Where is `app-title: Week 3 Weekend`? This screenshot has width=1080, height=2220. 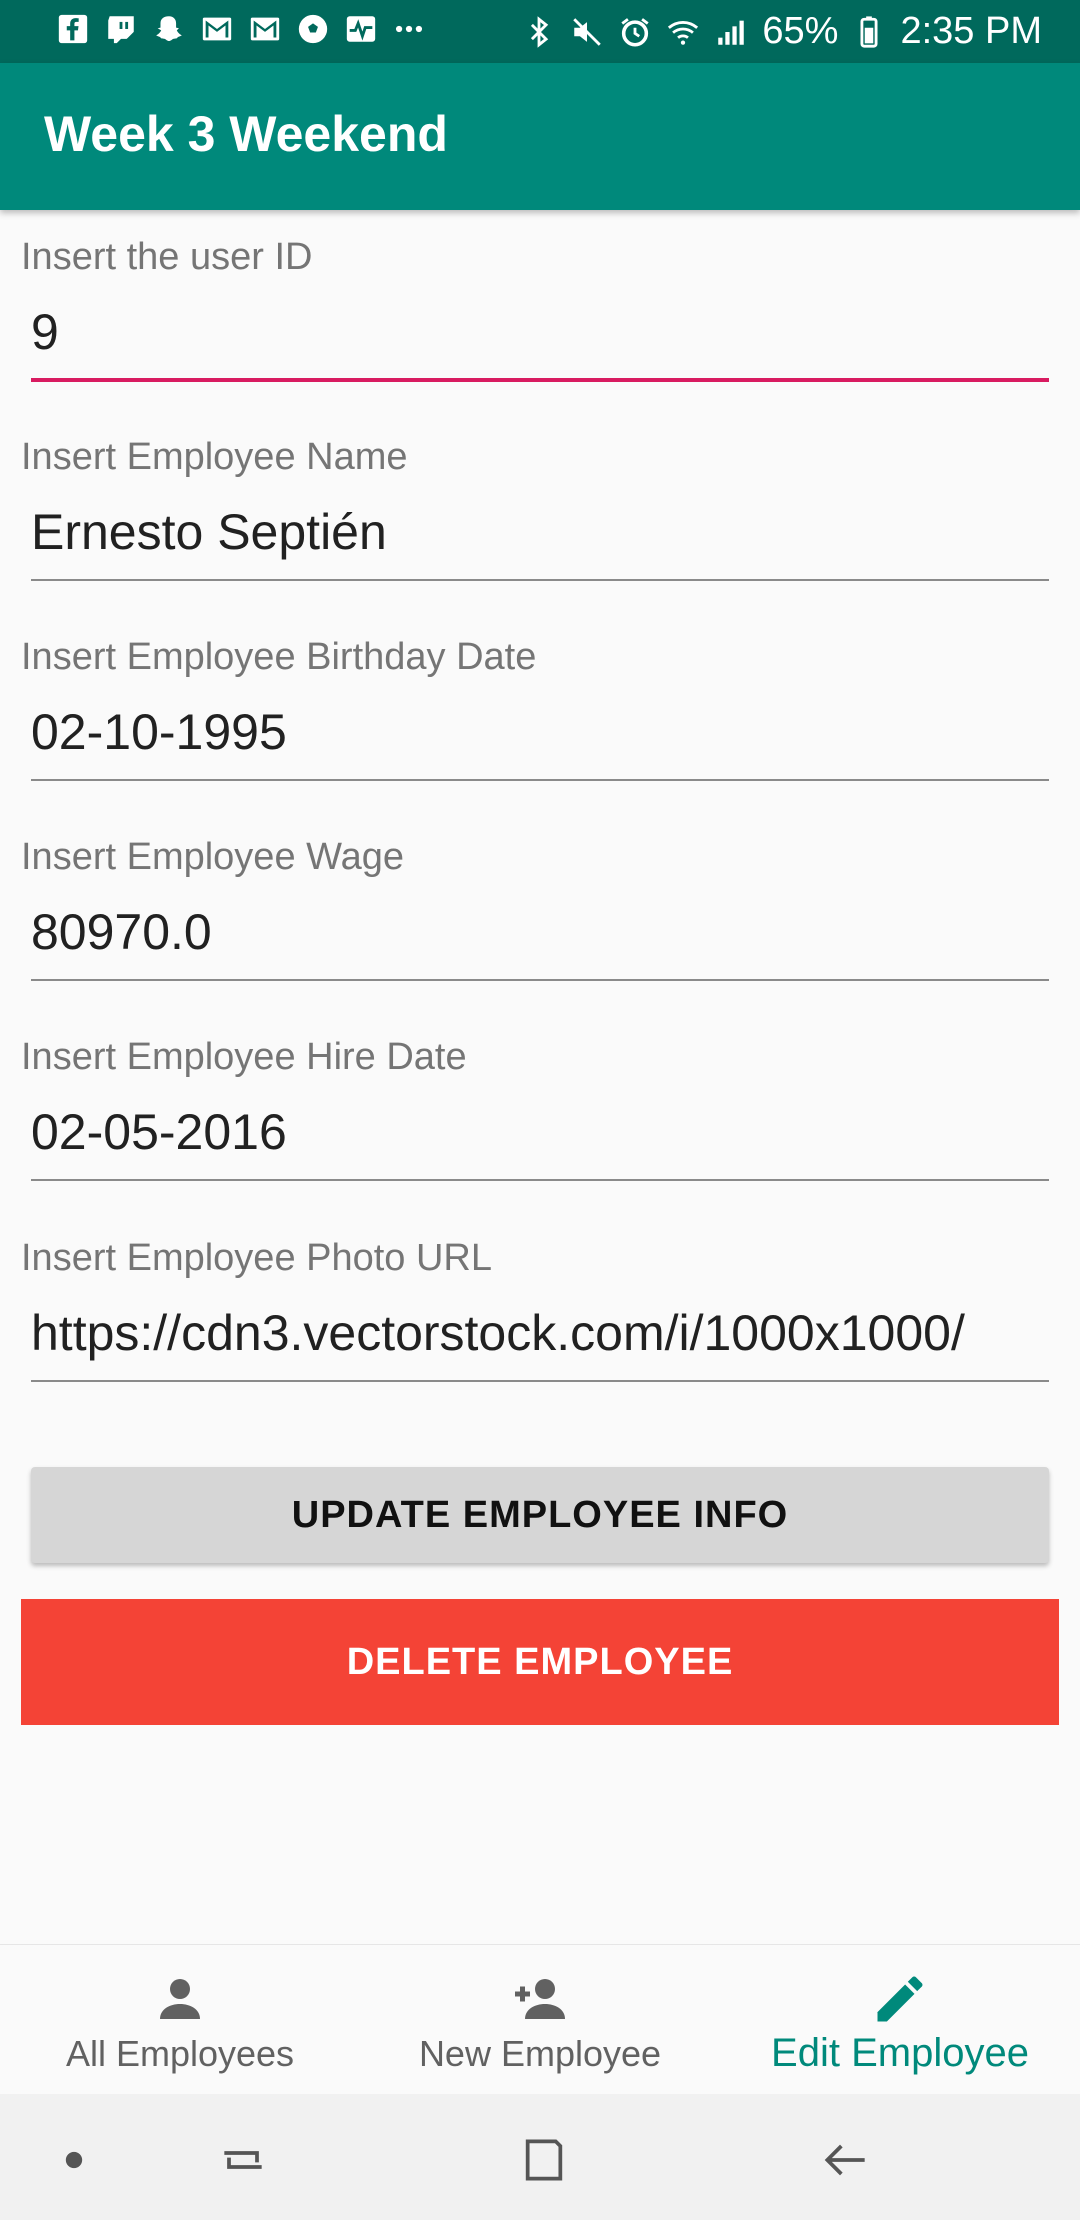 app-title: Week 3 Weekend is located at coordinates (246, 134).